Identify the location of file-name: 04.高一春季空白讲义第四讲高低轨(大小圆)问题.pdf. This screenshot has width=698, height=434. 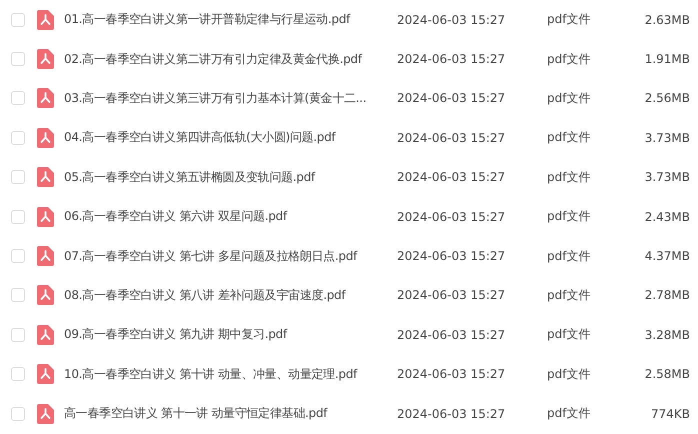
(229, 137).